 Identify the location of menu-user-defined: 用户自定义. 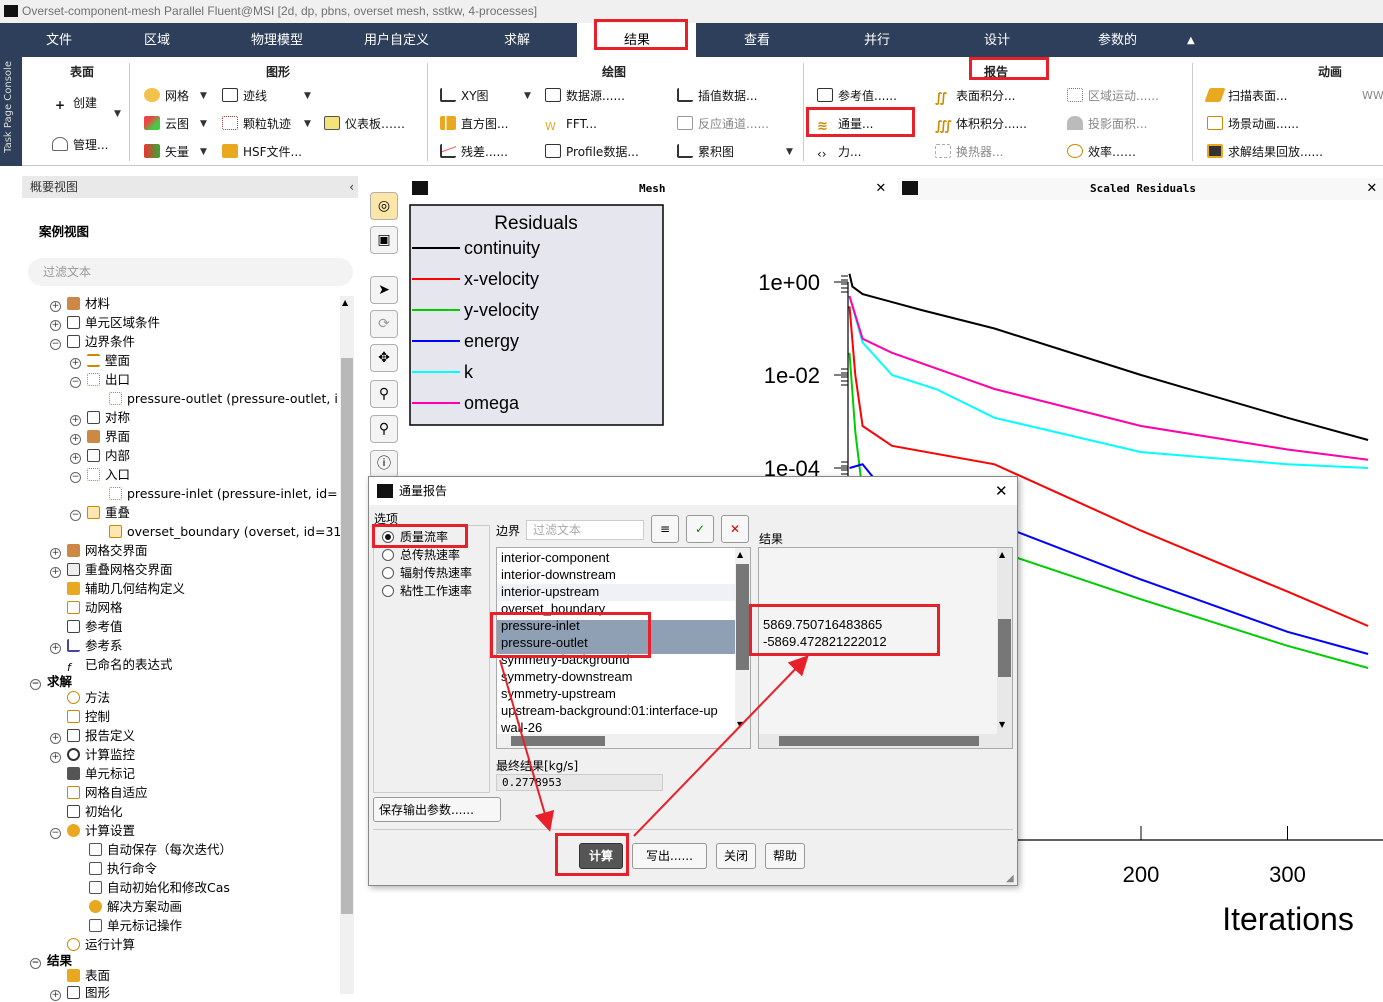
(396, 40).